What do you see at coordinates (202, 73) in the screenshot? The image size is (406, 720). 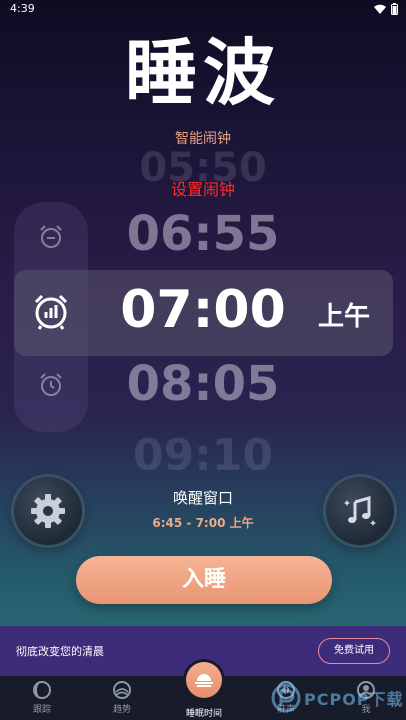 I see `app-title: 睡波` at bounding box center [202, 73].